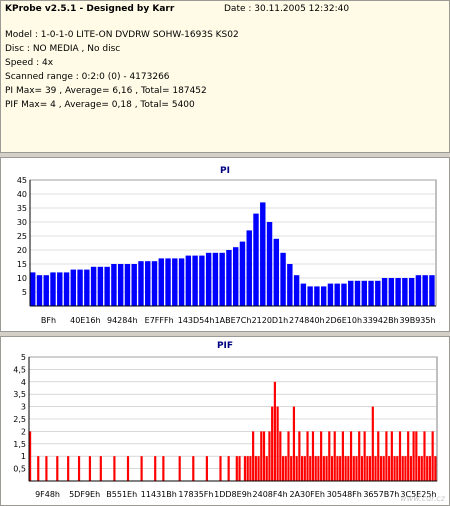  What do you see at coordinates (381, 494) in the screenshot?
I see `x-tick-label: 3657B7h` at bounding box center [381, 494].